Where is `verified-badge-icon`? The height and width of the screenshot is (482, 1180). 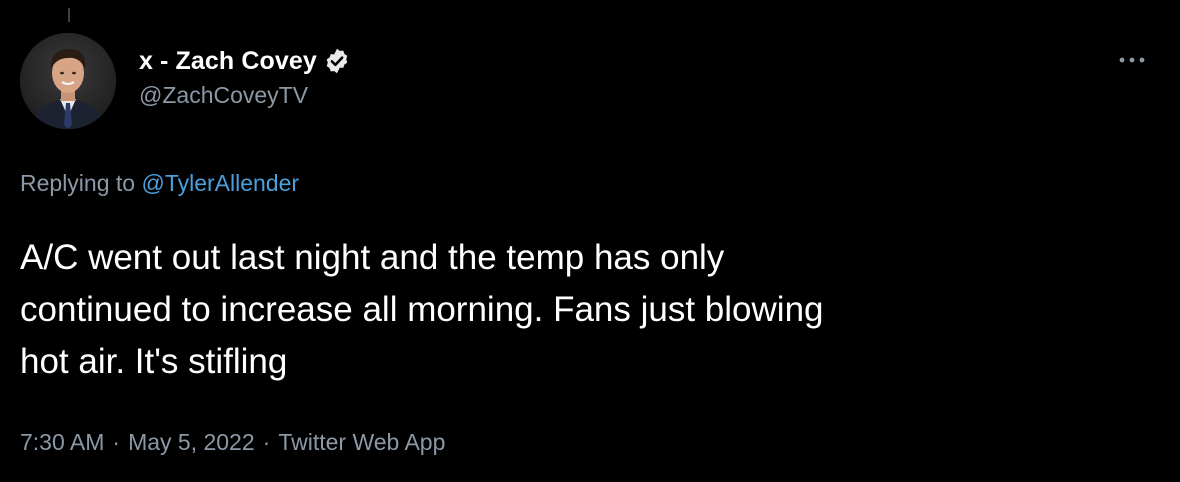 verified-badge-icon is located at coordinates (337, 61).